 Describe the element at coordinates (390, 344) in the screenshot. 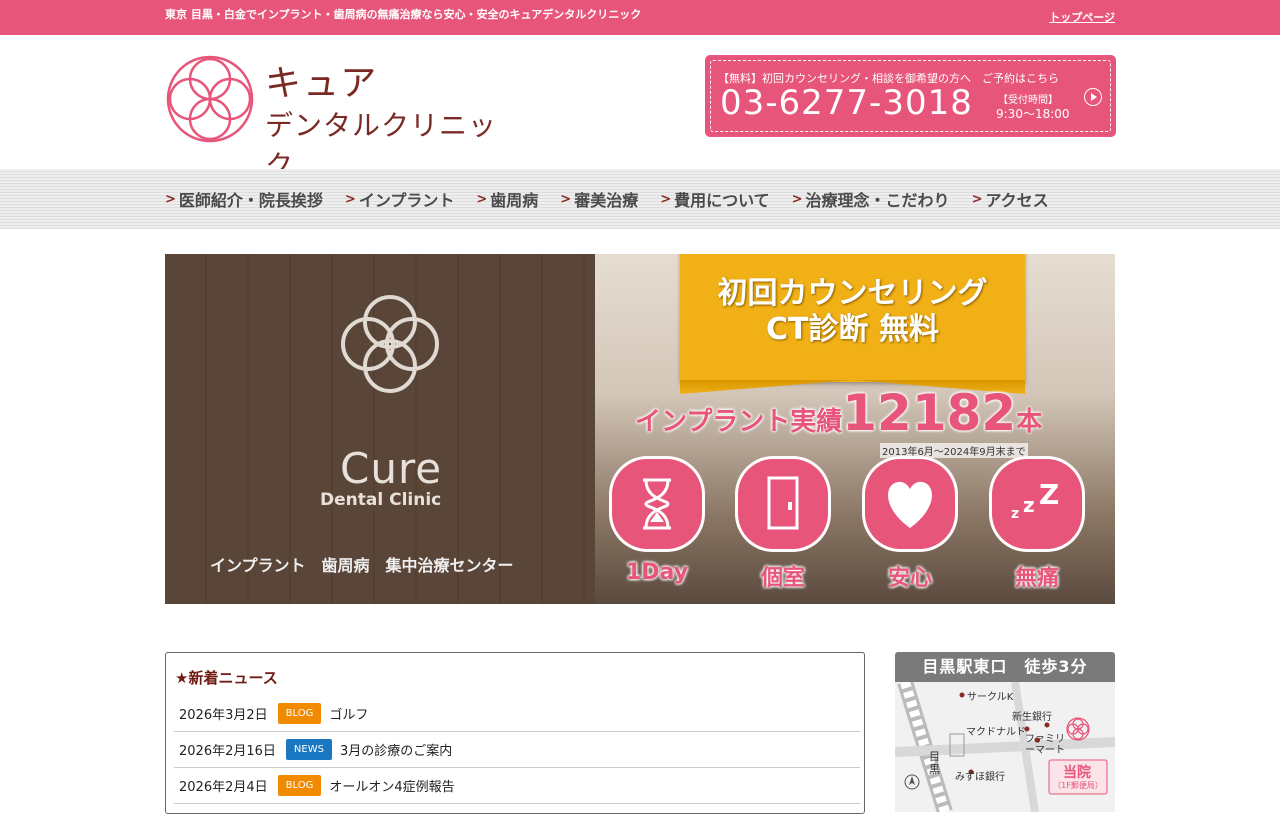

I see `clinic-sign-flower-icon` at that location.